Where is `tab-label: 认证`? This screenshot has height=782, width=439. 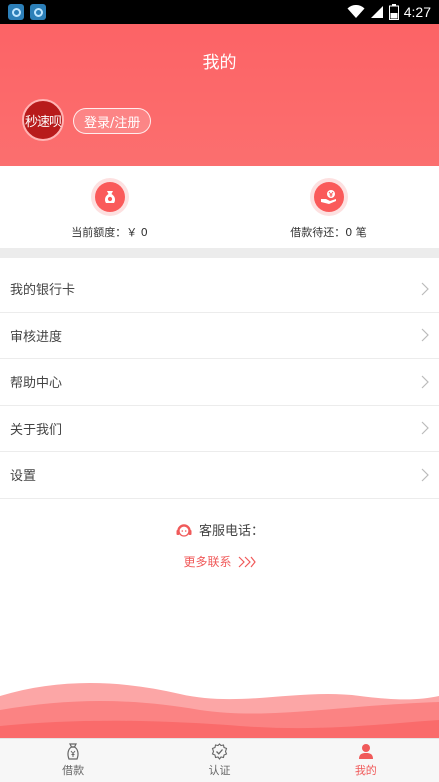 tab-label: 认证 is located at coordinates (219, 770).